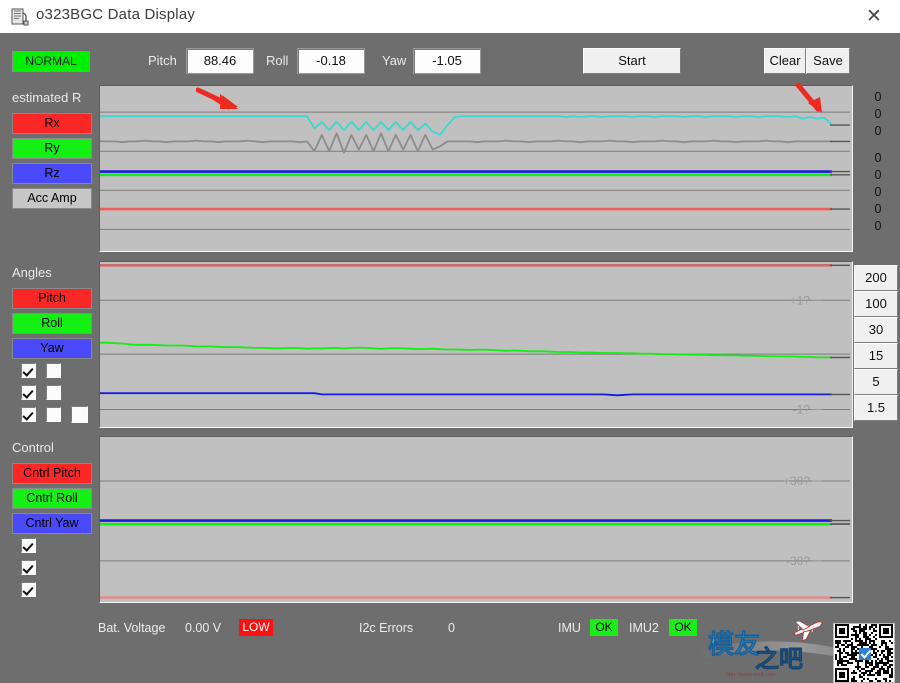 The height and width of the screenshot is (683, 900). I want to click on control-checkbox-yaw, so click(28, 589).